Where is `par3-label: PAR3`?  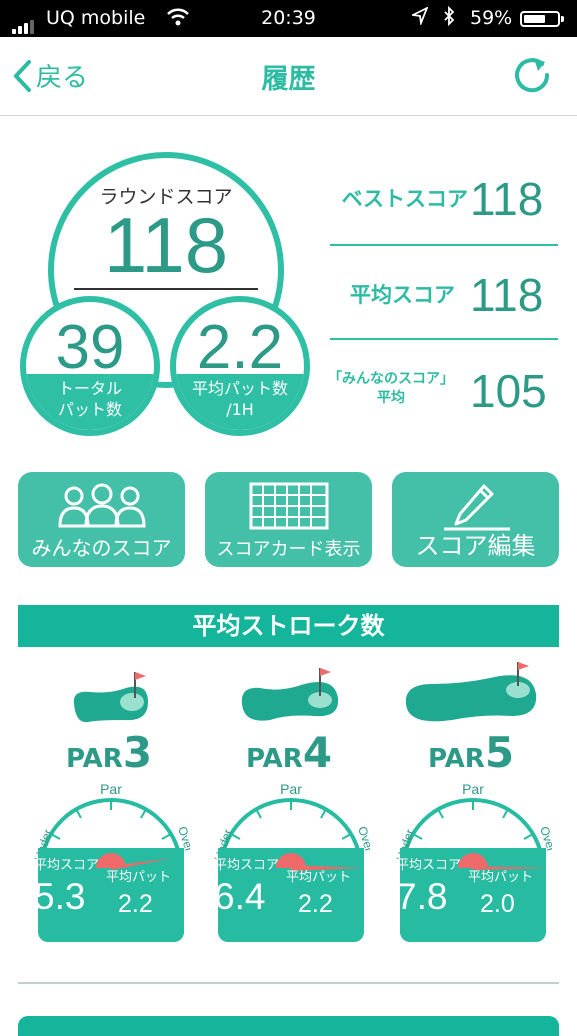
par3-label: PAR3 is located at coordinates (109, 752).